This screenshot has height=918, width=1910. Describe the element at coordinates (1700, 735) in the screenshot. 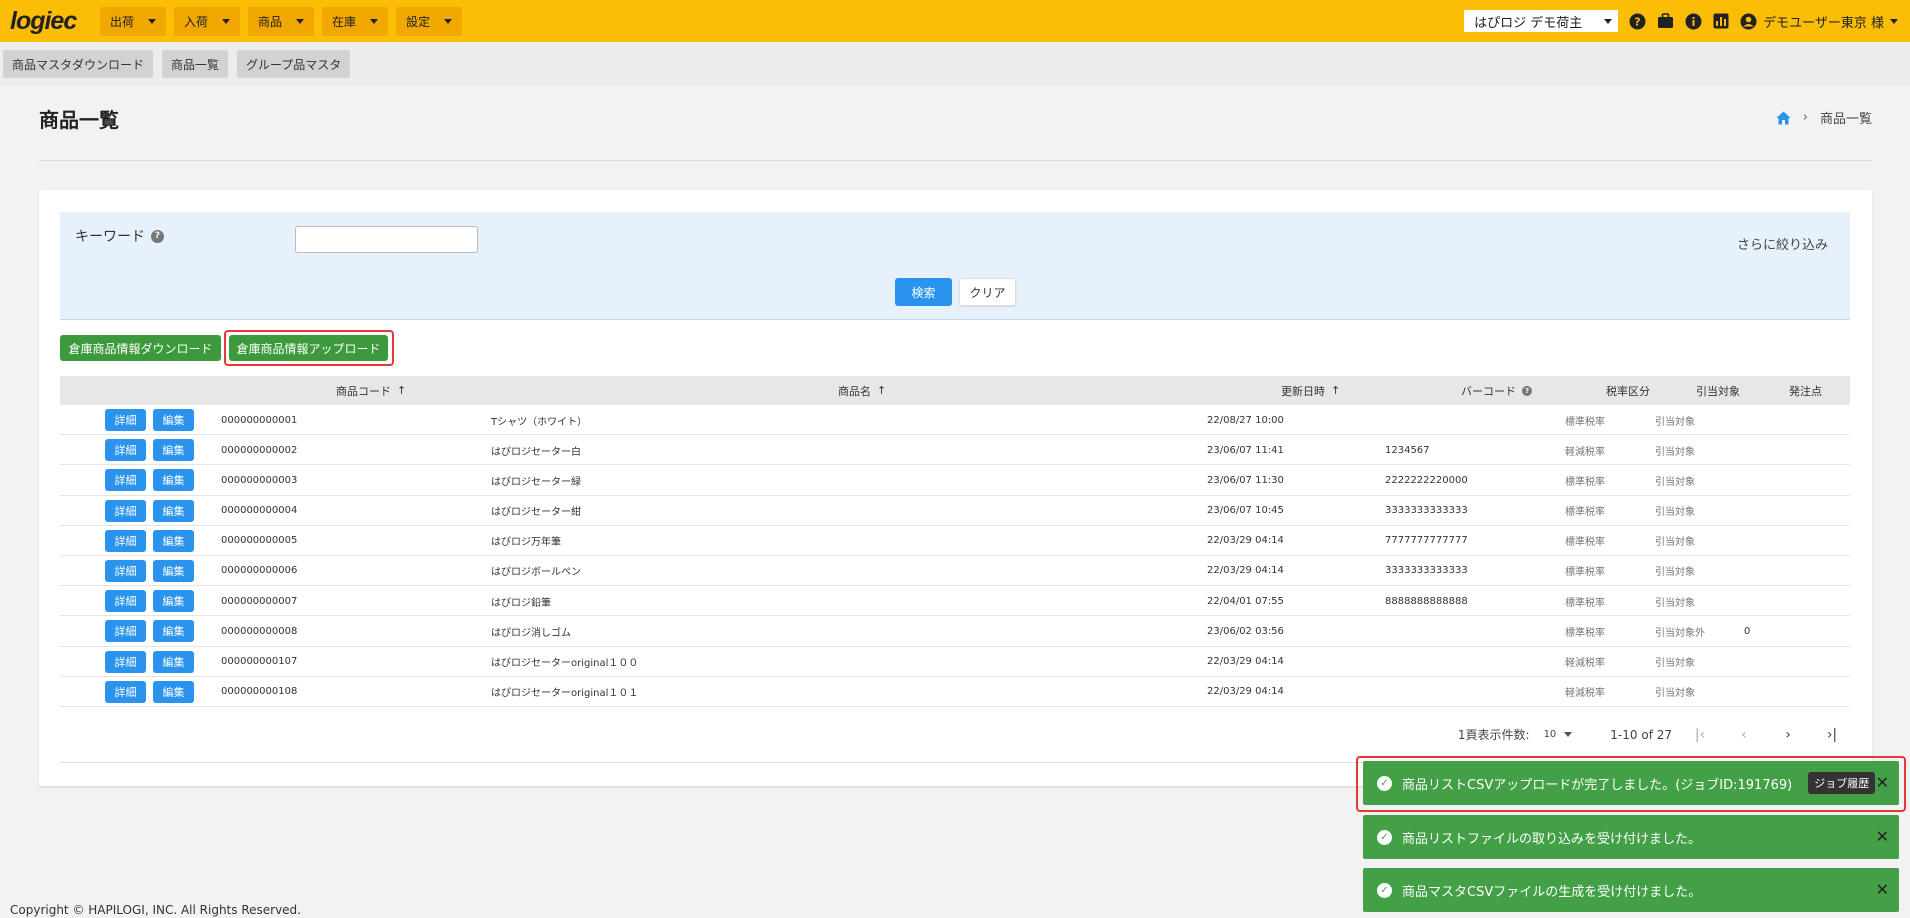

I see `first-page-icon: |‹` at that location.